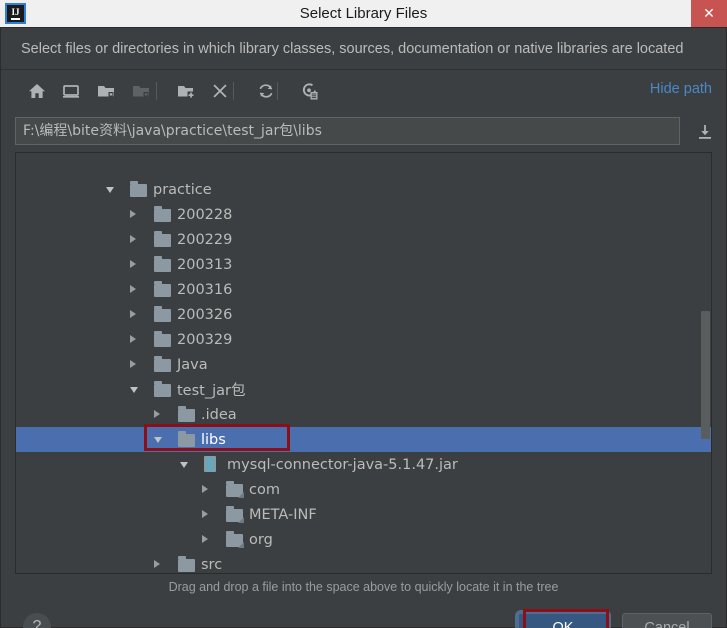  Describe the element at coordinates (681, 89) in the screenshot. I see `hide-path-link: Hide path` at that location.